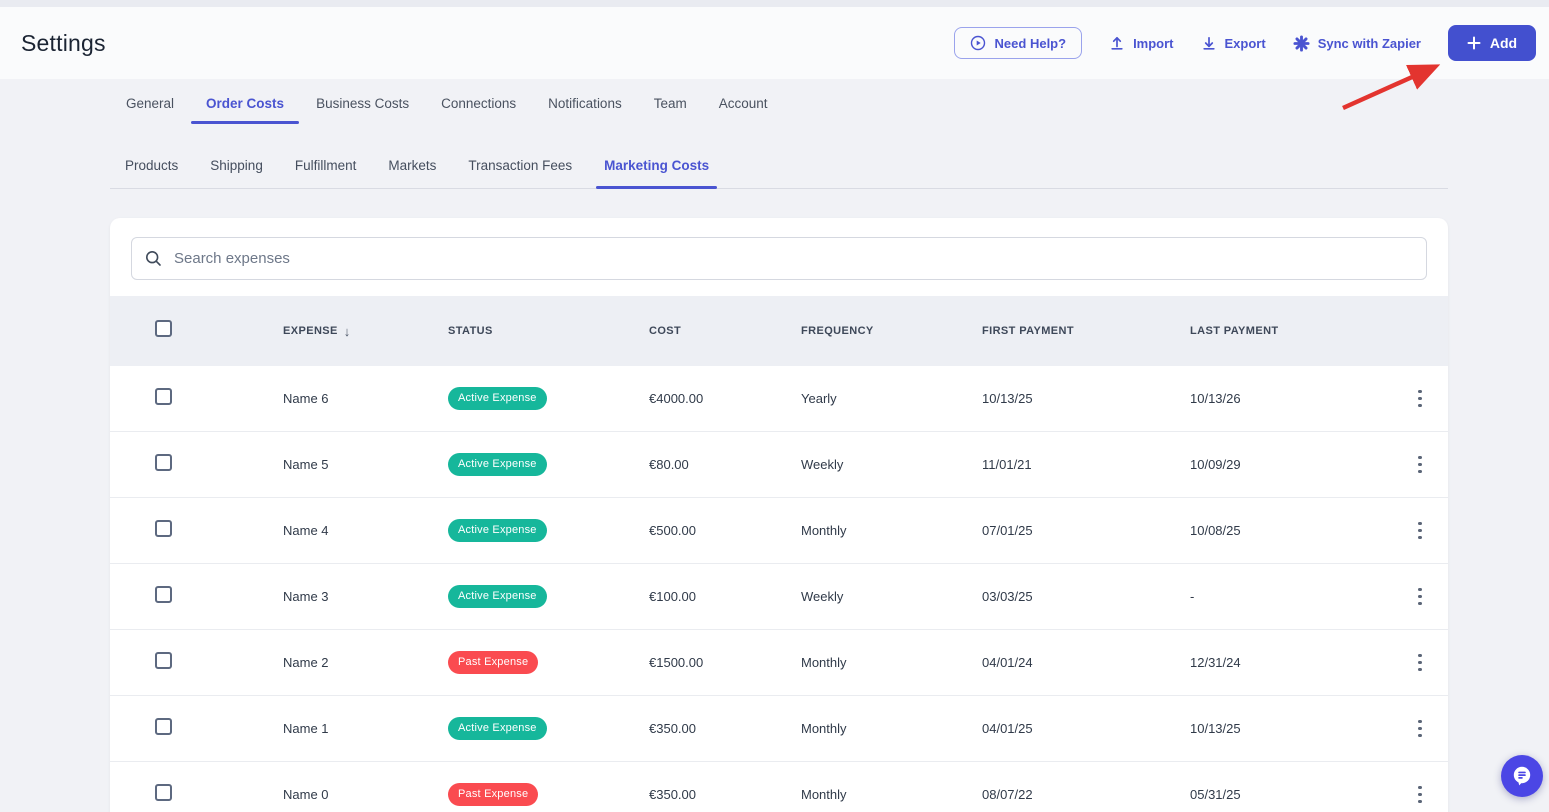 Image resolution: width=1549 pixels, height=812 pixels. What do you see at coordinates (412, 168) in the screenshot?
I see `subtab-markets: Markets` at bounding box center [412, 168].